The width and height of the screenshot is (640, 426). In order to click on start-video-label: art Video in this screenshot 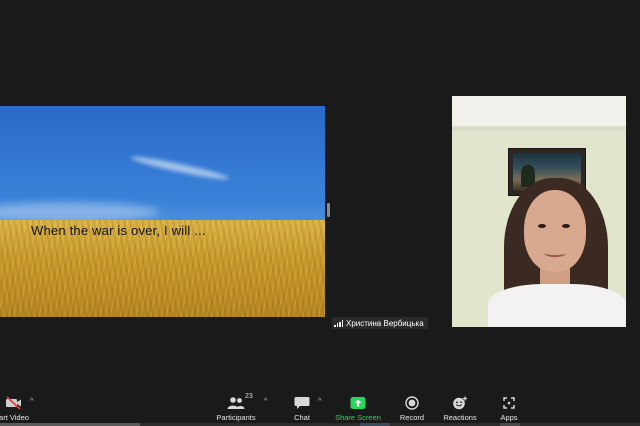, I will do `click(14, 417)`.